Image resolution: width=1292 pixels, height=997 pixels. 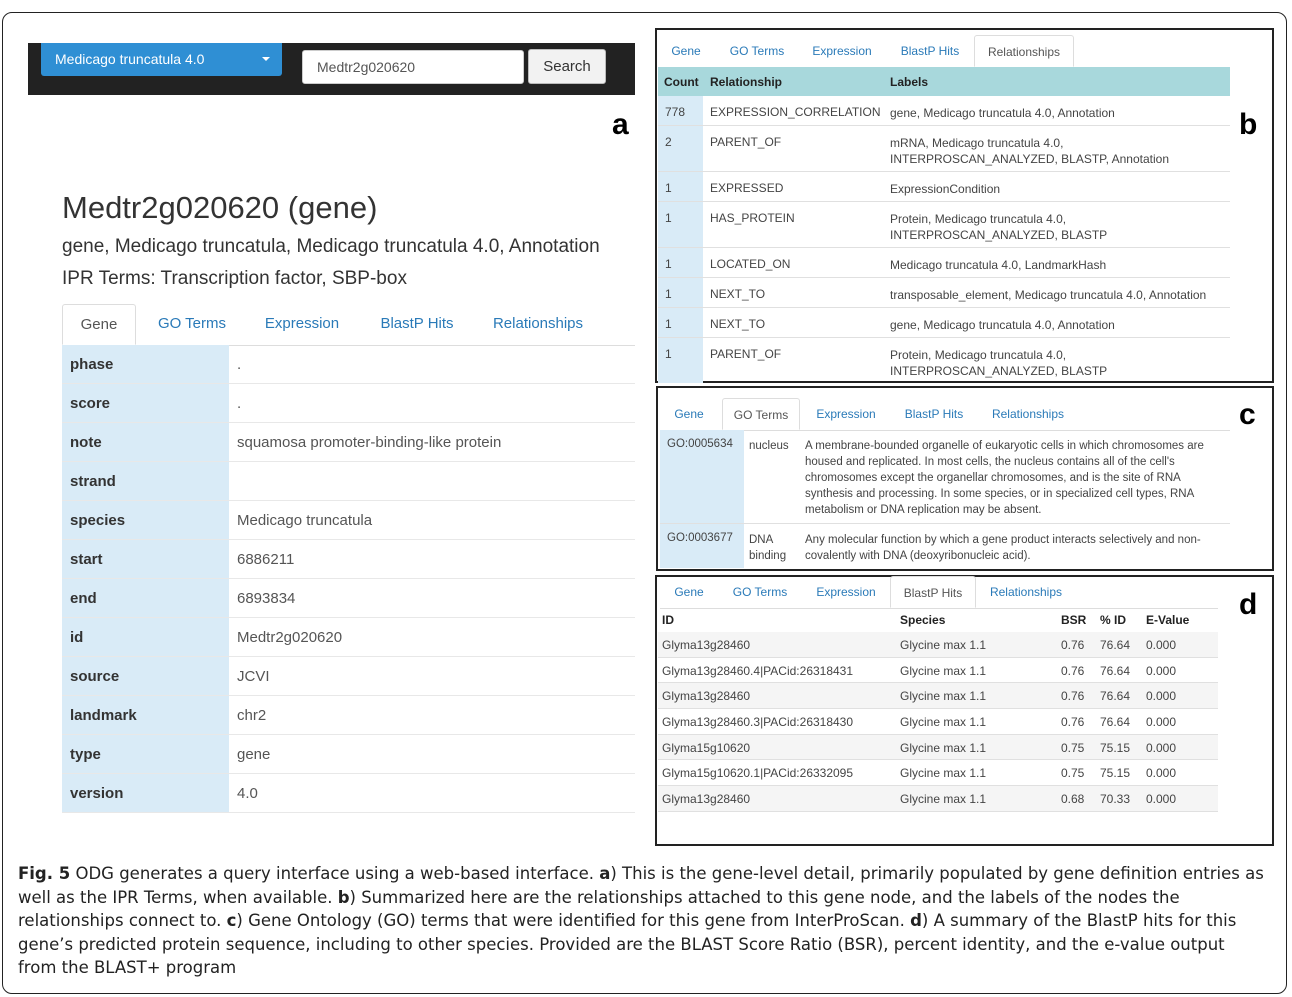 I want to click on field-key: species, so click(x=145, y=520).